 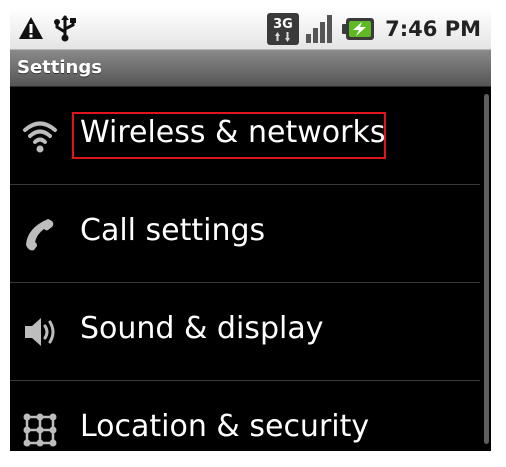 What do you see at coordinates (229, 135) in the screenshot?
I see `highlight-box` at bounding box center [229, 135].